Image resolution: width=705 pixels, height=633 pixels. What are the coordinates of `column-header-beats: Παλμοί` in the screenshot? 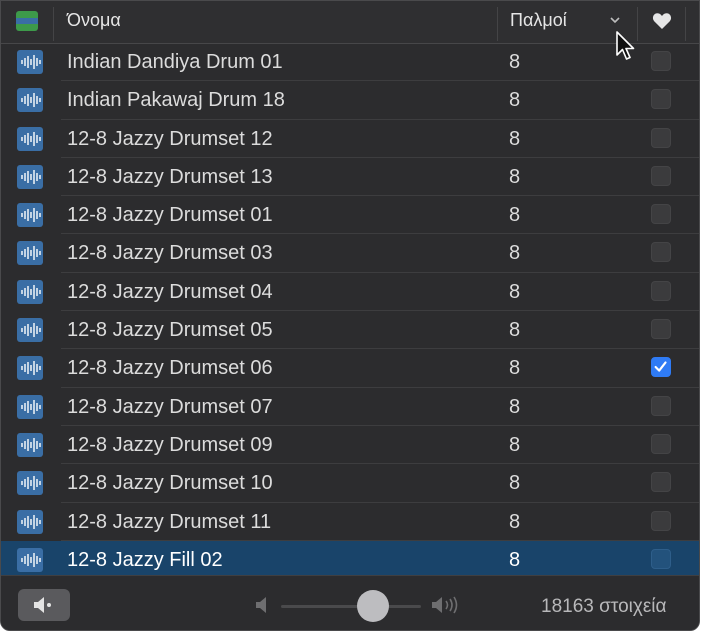 It's located at (538, 20).